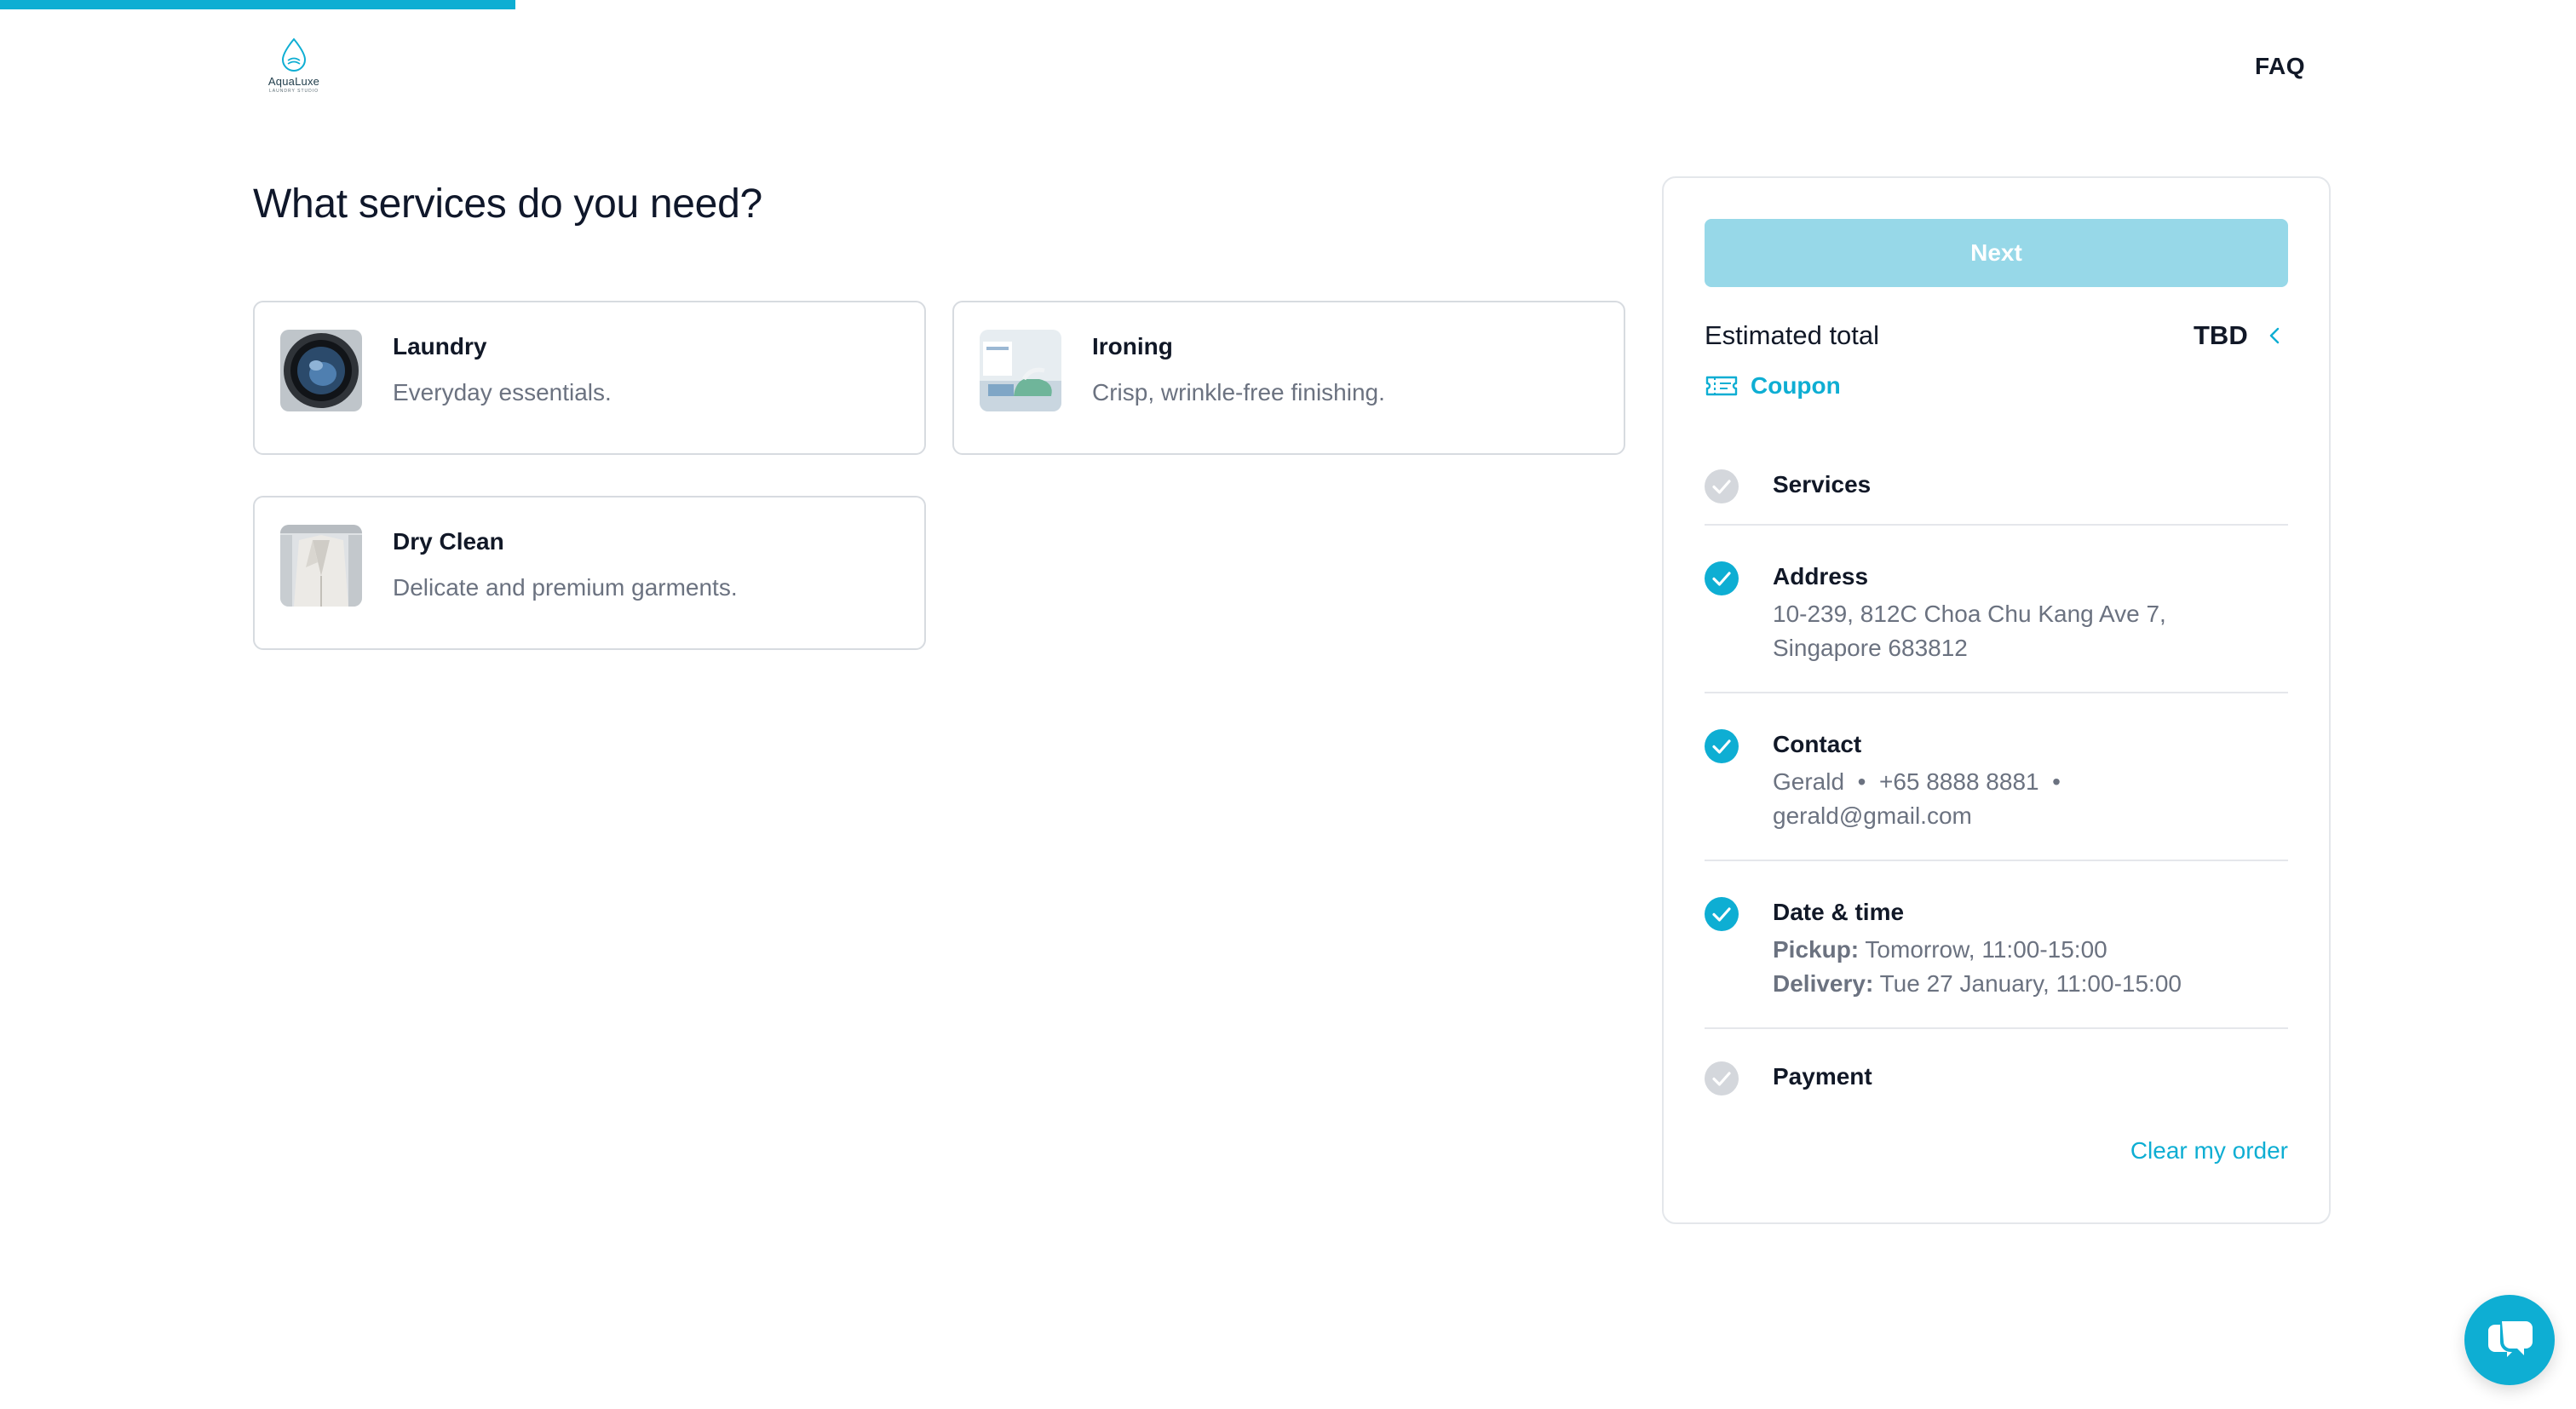 The width and height of the screenshot is (2576, 1409). What do you see at coordinates (1997, 253) in the screenshot?
I see `next-button: Next` at bounding box center [1997, 253].